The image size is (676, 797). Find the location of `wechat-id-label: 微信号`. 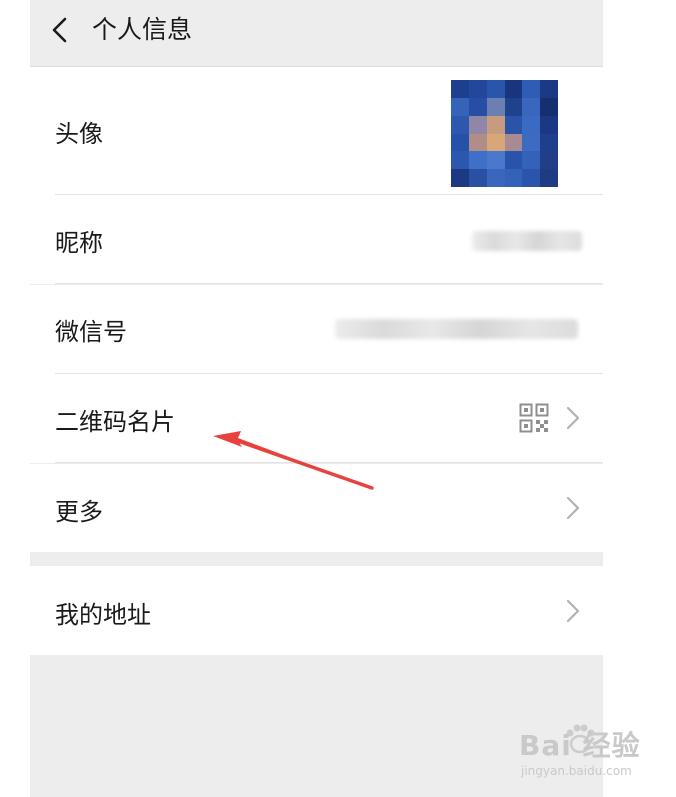

wechat-id-label: 微信号 is located at coordinates (91, 332).